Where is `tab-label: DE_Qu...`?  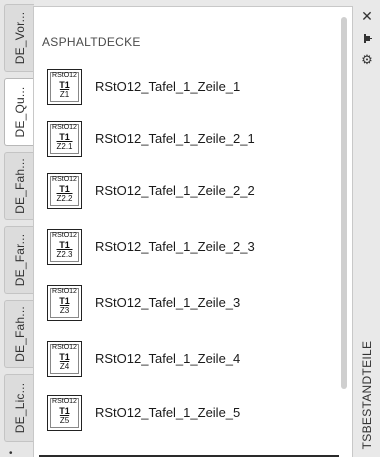
tab-label: DE_Qu... is located at coordinates (20, 112).